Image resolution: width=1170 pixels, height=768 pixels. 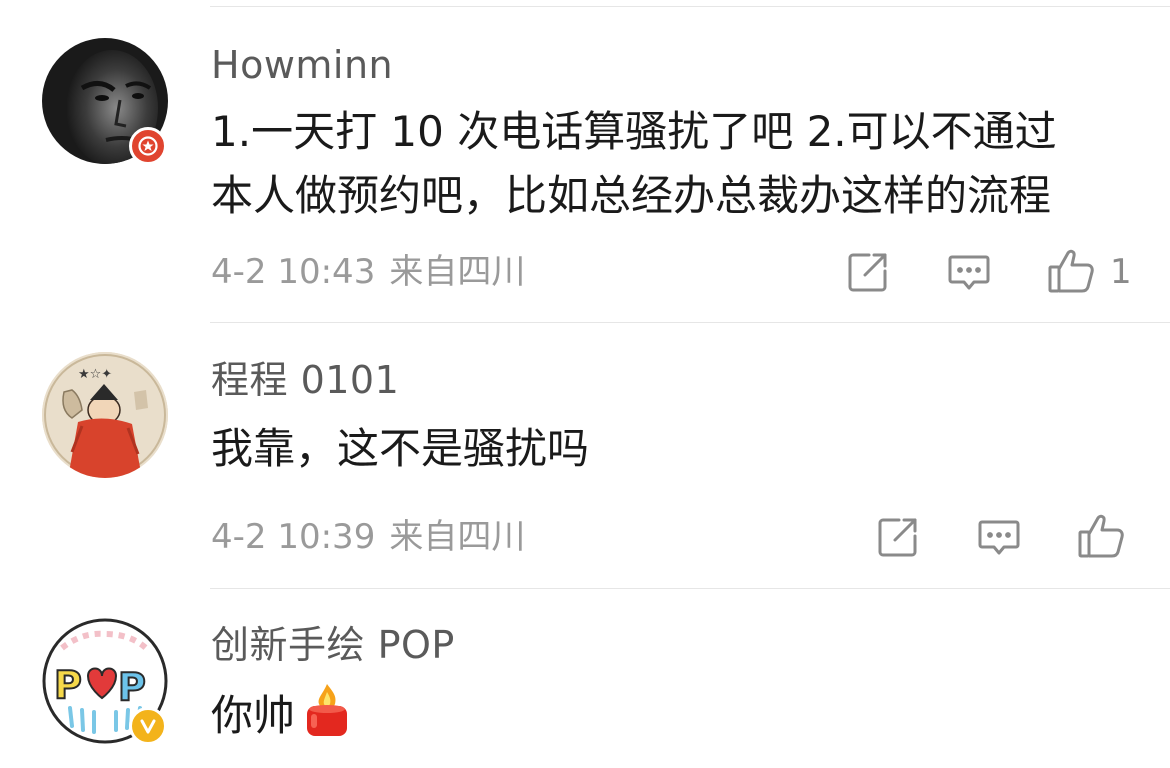 I want to click on timestamp: 4-2 10:43, so click(x=293, y=272).